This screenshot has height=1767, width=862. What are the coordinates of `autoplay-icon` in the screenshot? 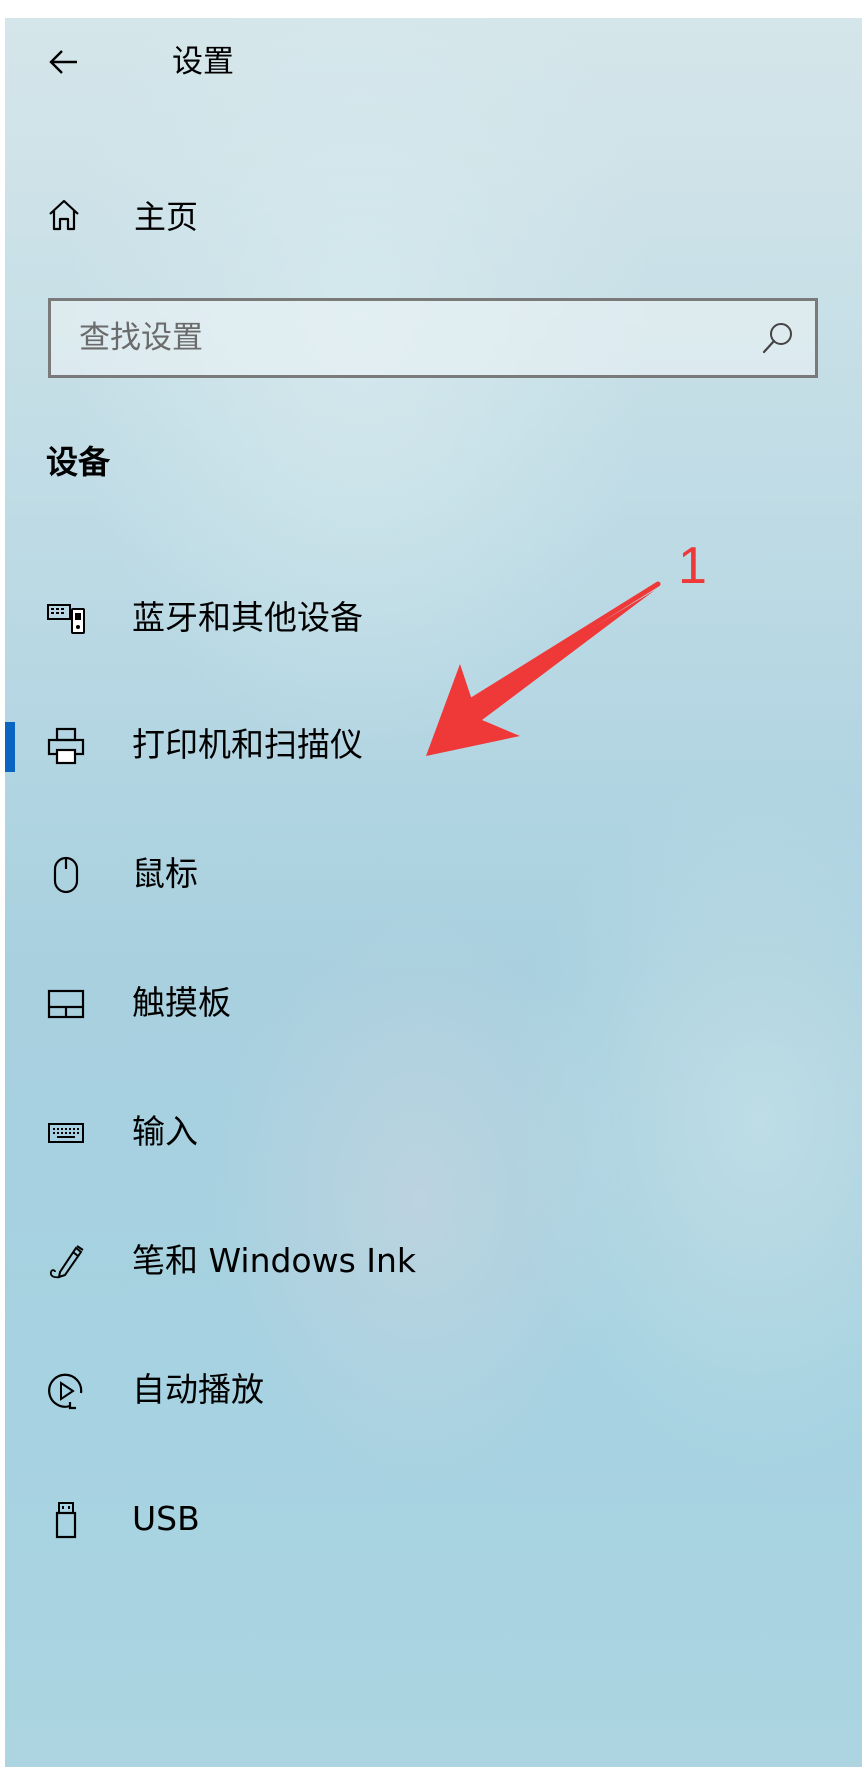 It's located at (65, 1391).